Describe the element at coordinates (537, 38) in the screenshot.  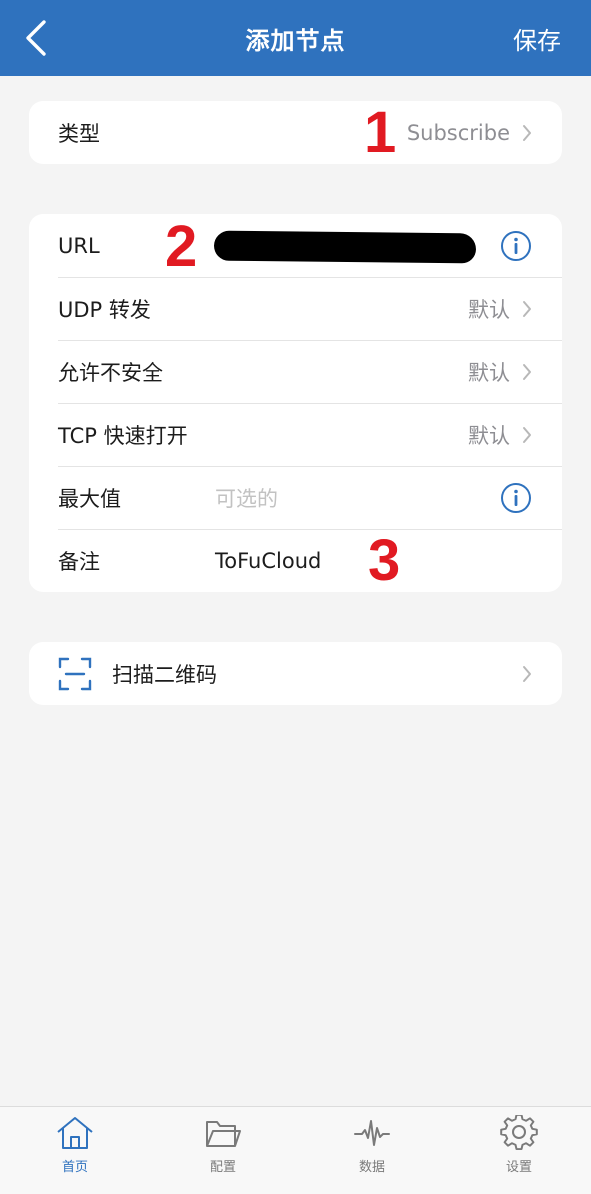
I see `save-button: 保存` at that location.